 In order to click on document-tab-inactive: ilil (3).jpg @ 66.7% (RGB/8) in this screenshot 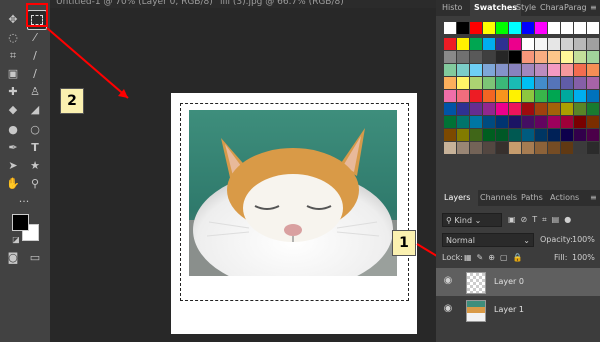, I will do `click(282, 4)`.